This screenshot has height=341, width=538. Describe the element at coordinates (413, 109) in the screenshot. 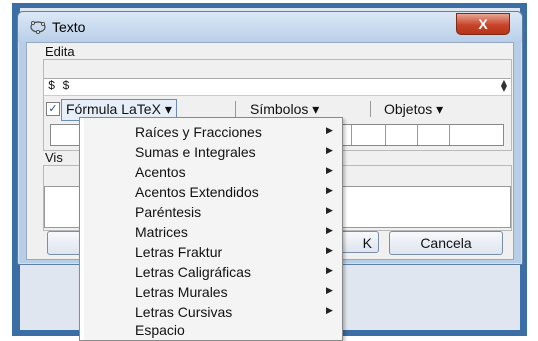

I see `objects-dropdown: Objetos ▾` at that location.